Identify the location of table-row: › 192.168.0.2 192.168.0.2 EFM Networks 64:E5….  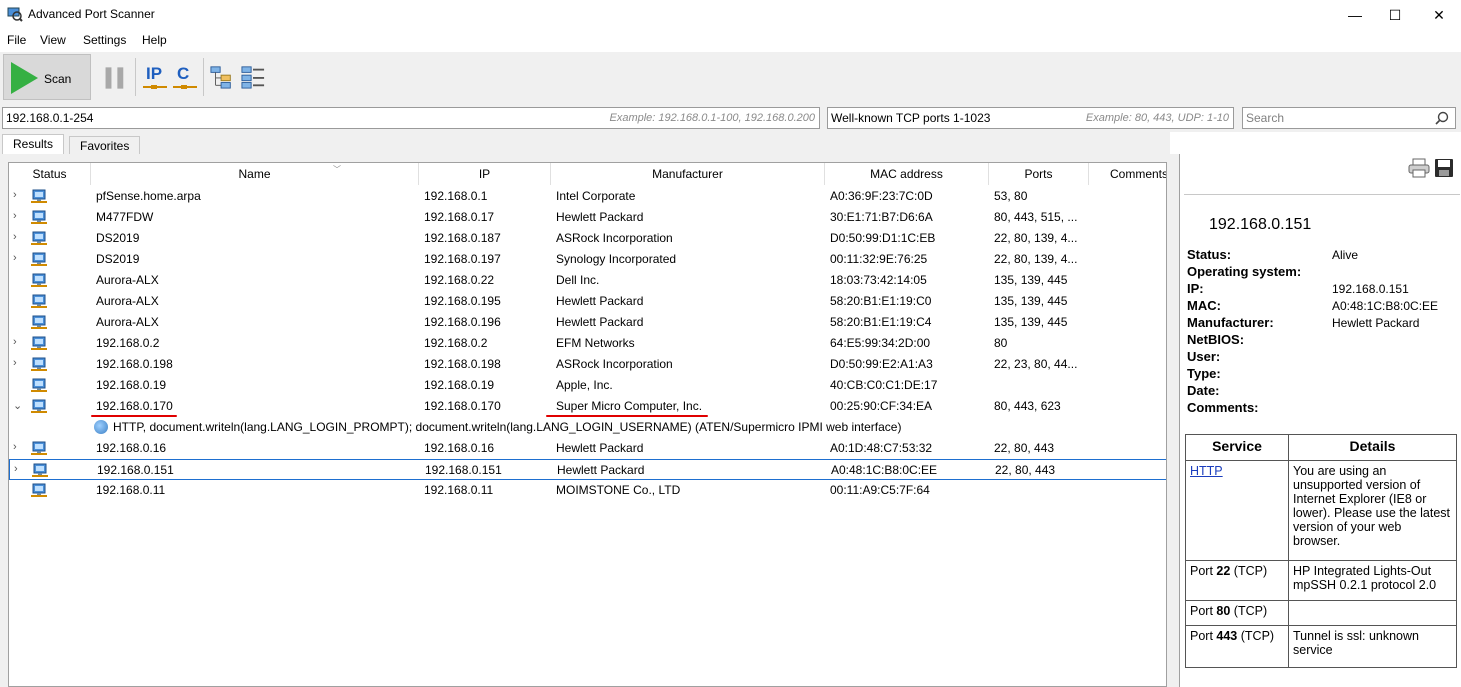
(587, 343).